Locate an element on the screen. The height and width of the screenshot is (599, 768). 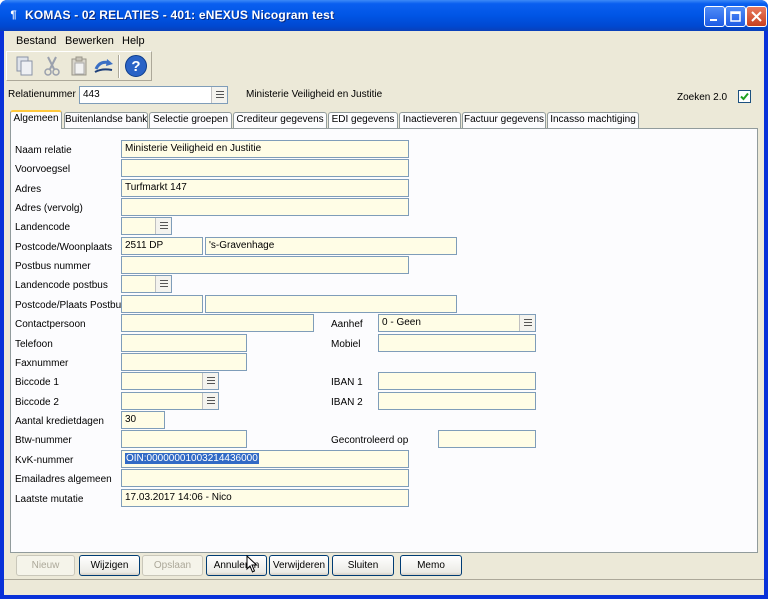
landencode-postbus-label: Landencode postbus is located at coordinates (61, 285).